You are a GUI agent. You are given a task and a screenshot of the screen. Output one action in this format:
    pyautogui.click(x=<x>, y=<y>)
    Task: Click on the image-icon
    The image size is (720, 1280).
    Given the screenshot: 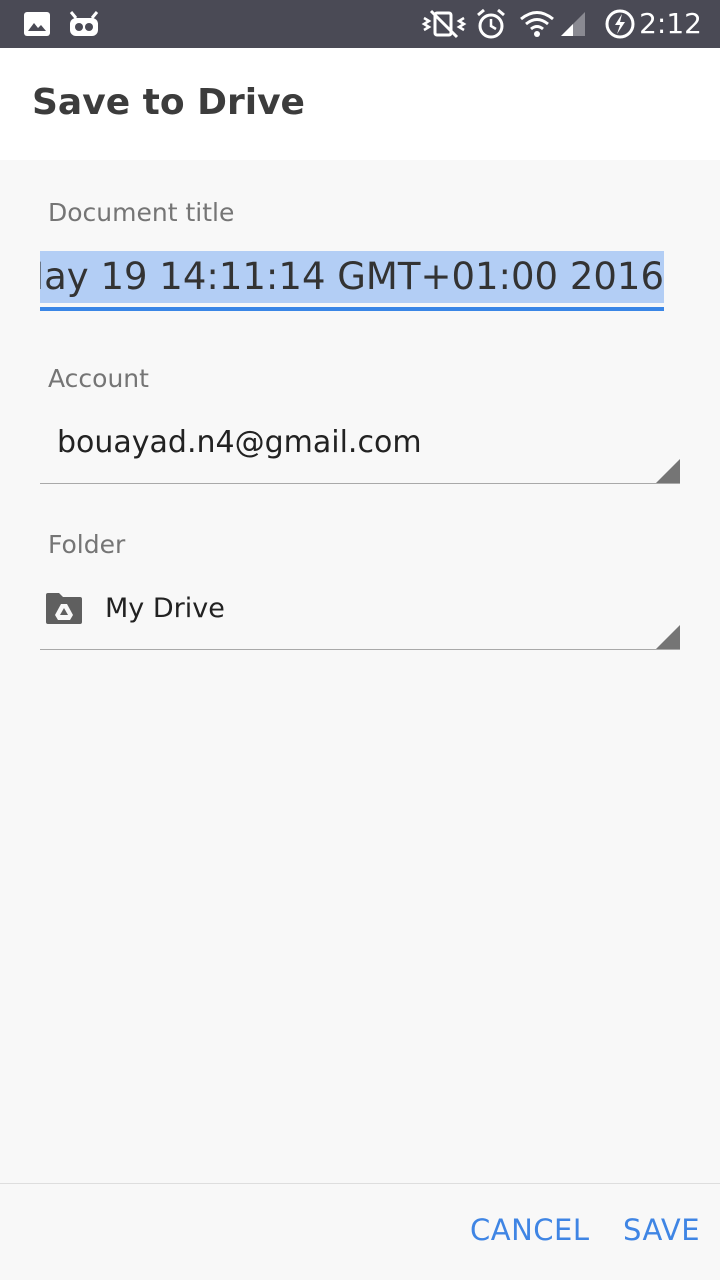 What is the action you would take?
    pyautogui.click(x=37, y=24)
    